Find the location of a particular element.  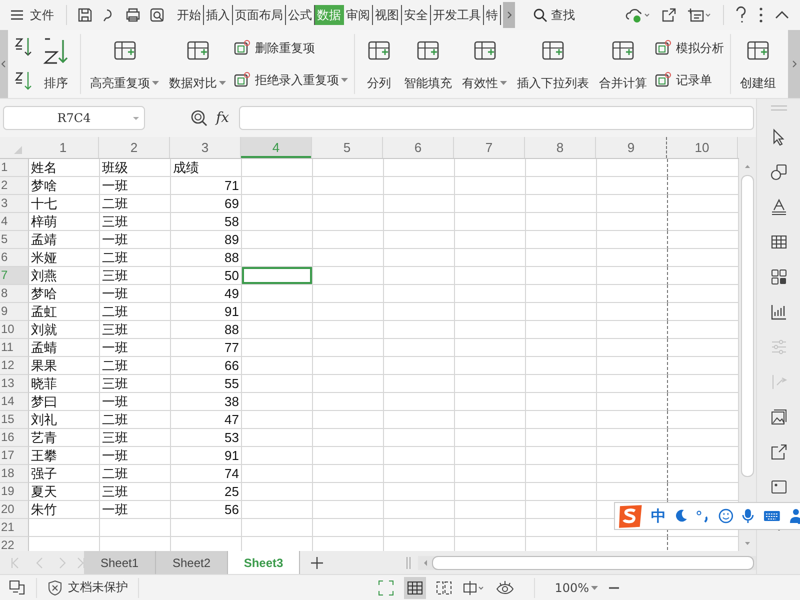

column-header: 5 is located at coordinates (347, 147).